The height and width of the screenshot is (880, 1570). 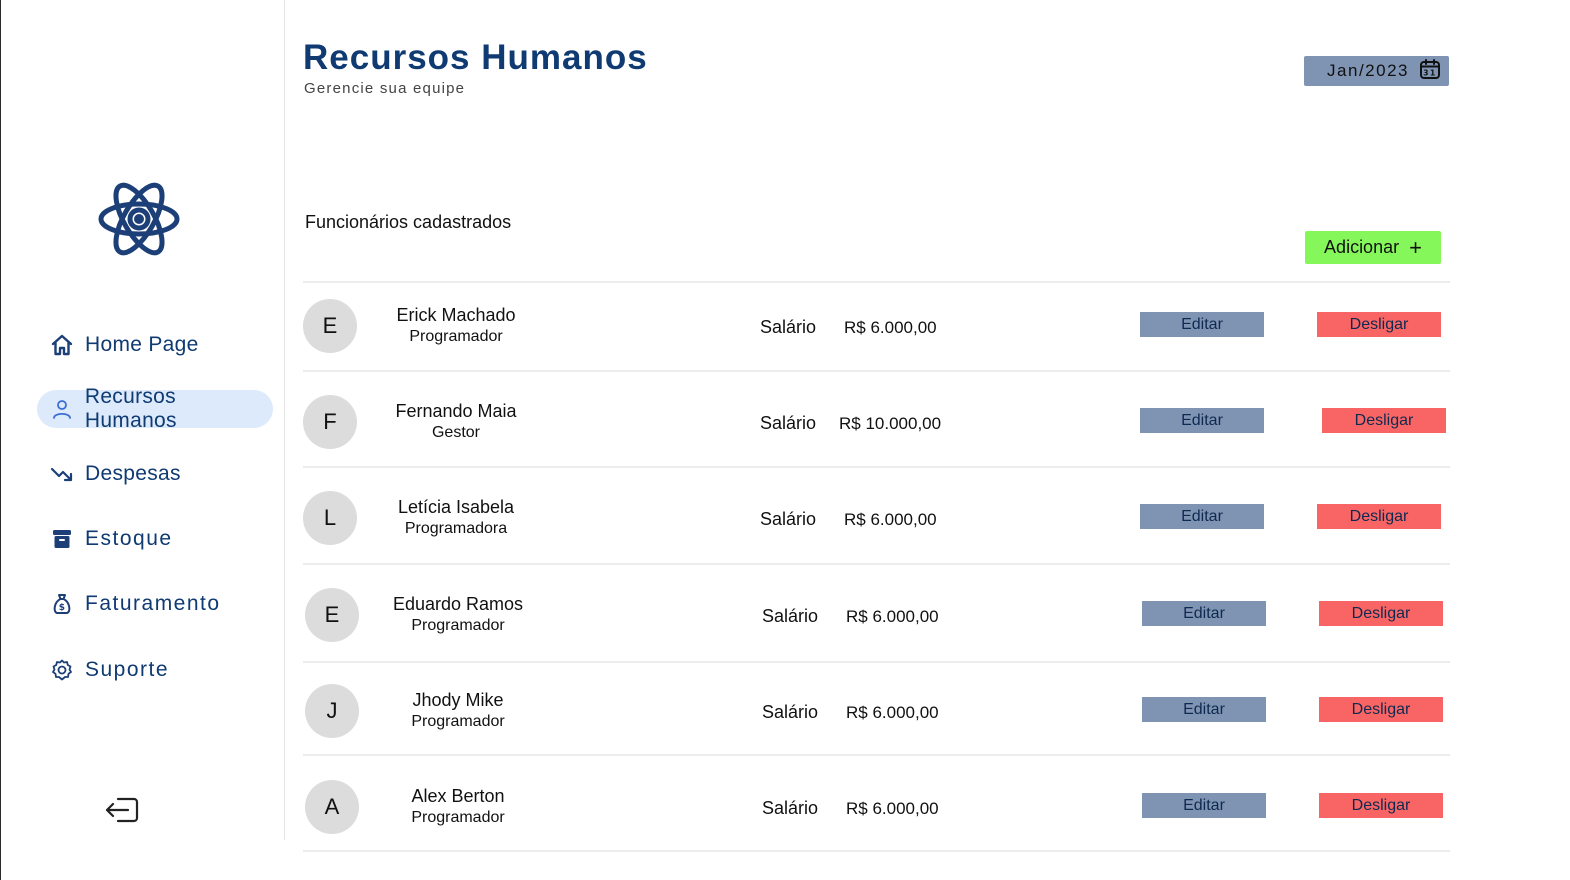 What do you see at coordinates (62, 670) in the screenshot?
I see `gear-icon` at bounding box center [62, 670].